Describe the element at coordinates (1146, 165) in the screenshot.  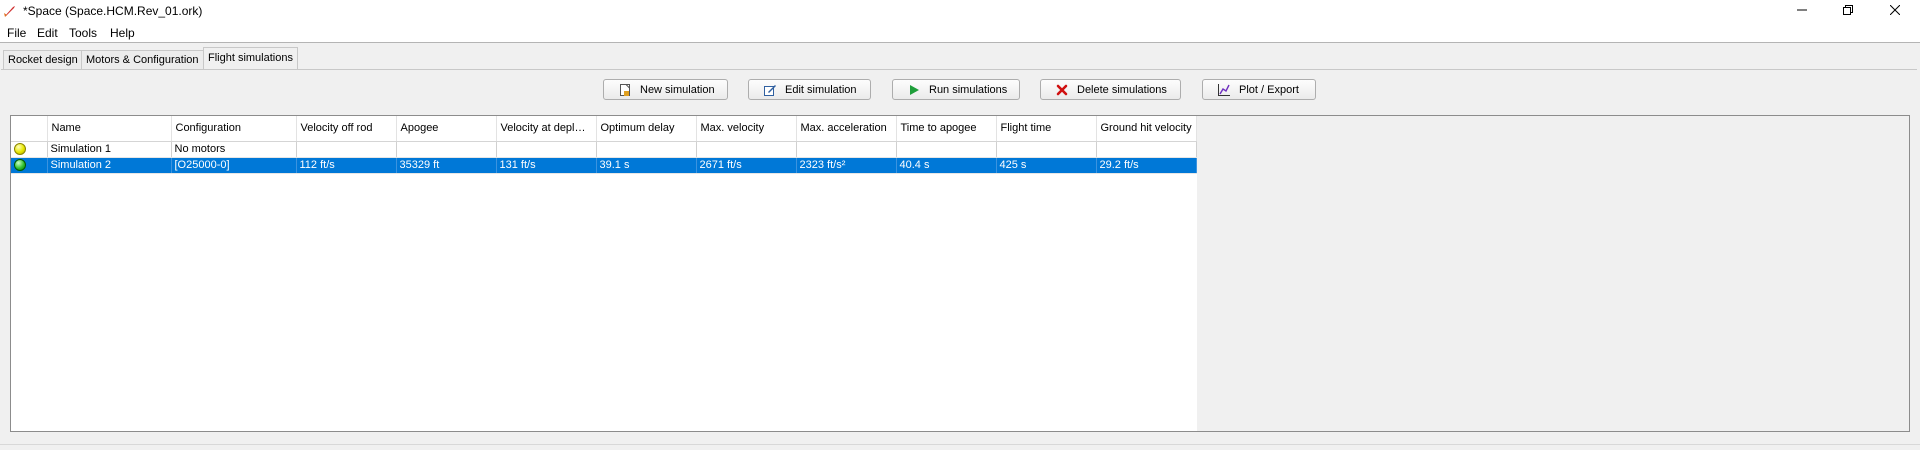
I see `ground-hit-velocity-cell: 29.2 ft/s` at that location.